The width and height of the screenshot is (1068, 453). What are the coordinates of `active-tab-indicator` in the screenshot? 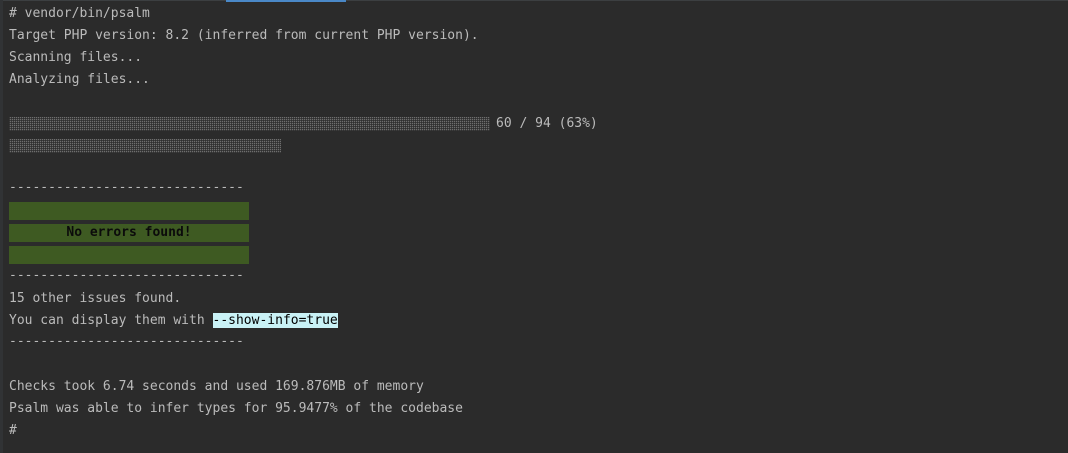 It's located at (286, 1).